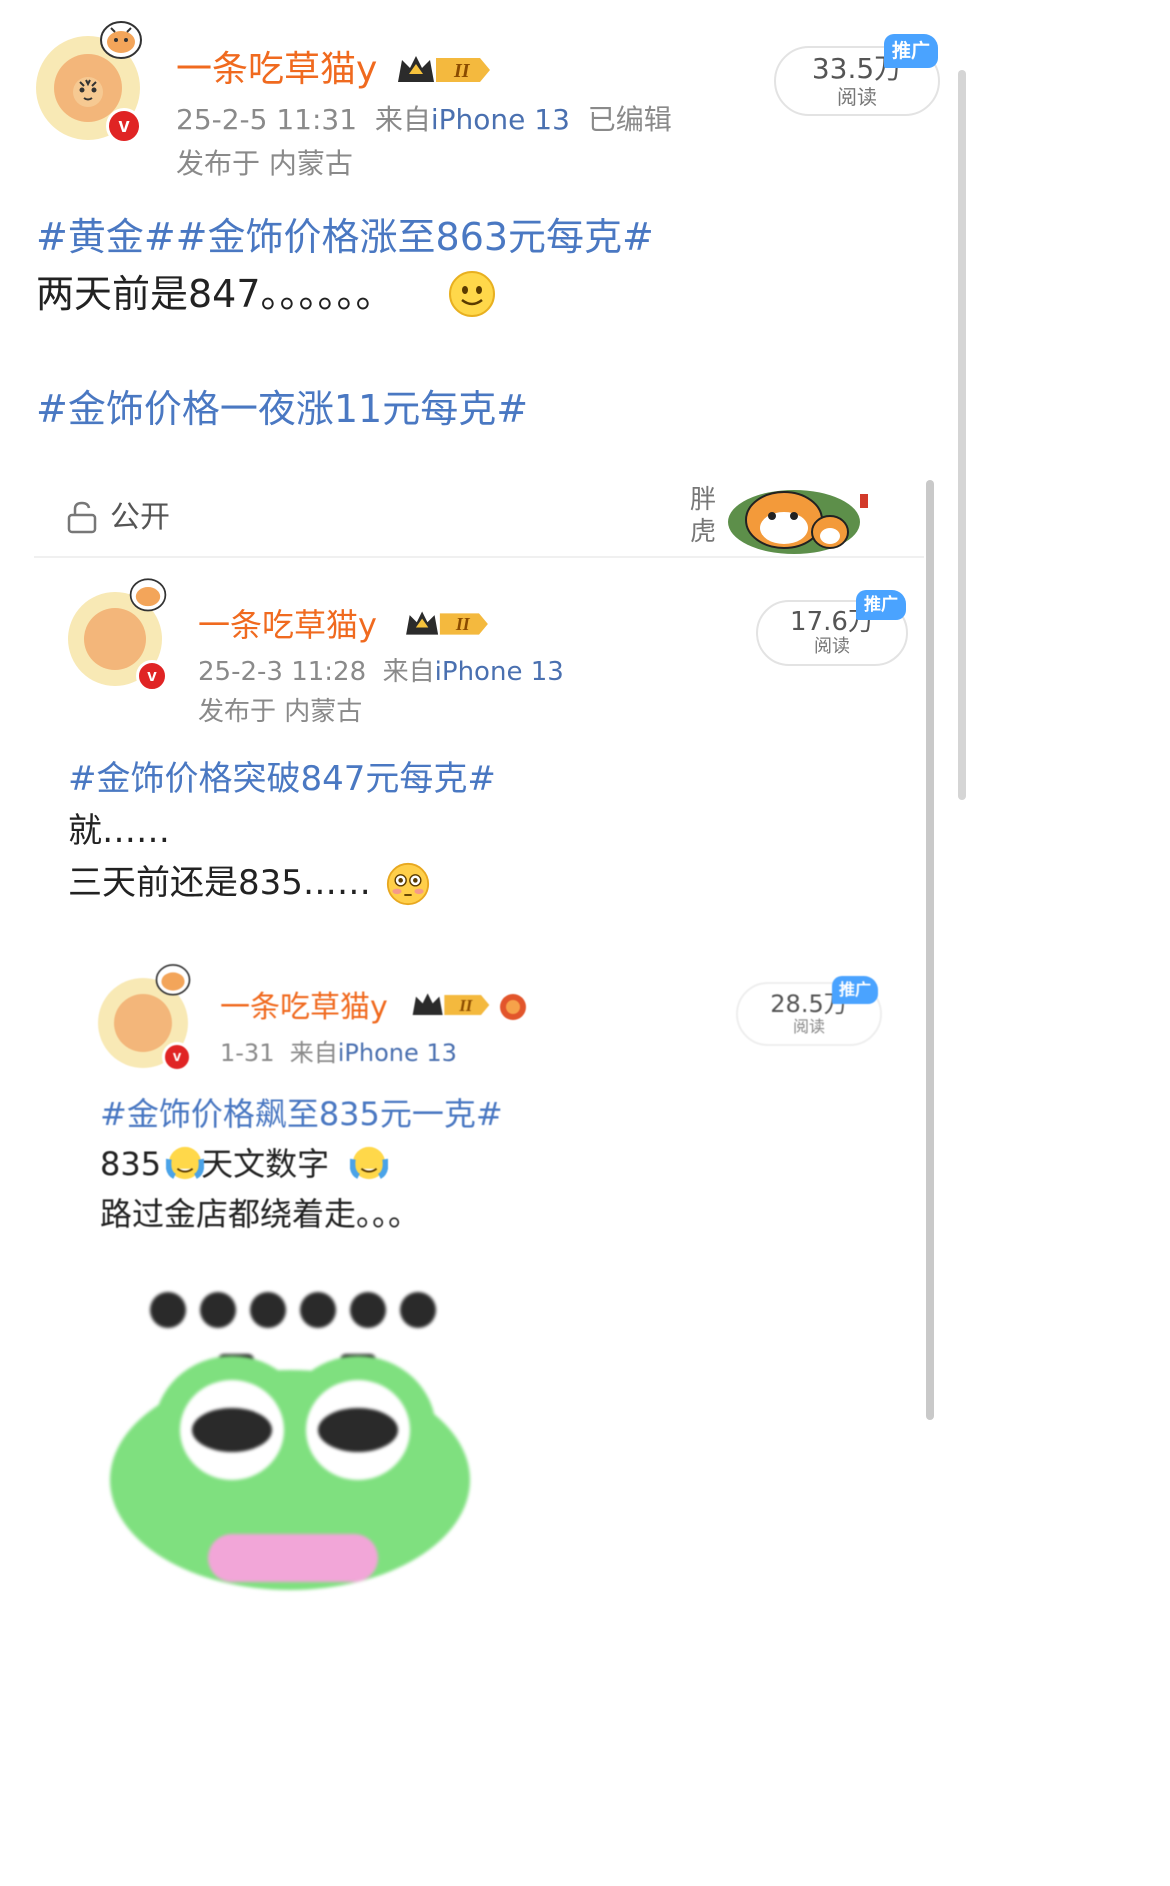 The height and width of the screenshot is (1886, 1170). I want to click on shot2-meta: 1-31 来自iPhone 13, so click(338, 1053).